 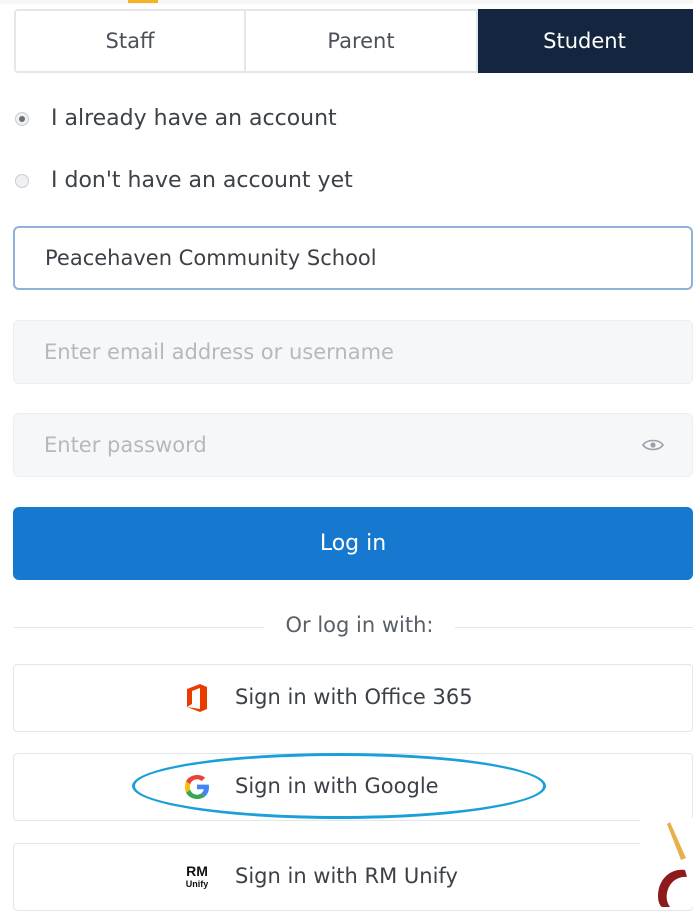 I want to click on eye-icon, so click(x=653, y=445).